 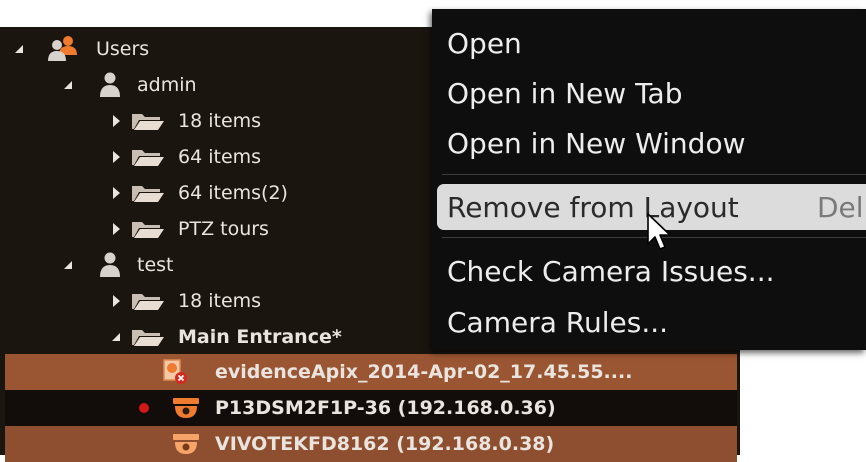 What do you see at coordinates (260, 337) in the screenshot?
I see `tree-label: Main Entrance*` at bounding box center [260, 337].